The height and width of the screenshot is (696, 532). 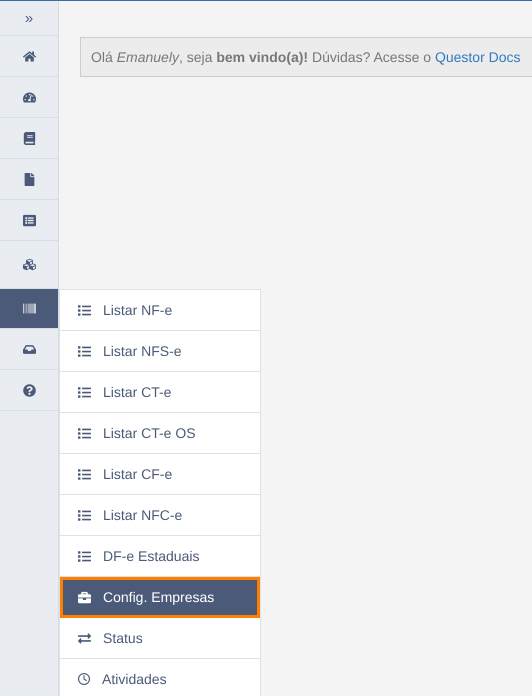 I want to click on file-icon, so click(x=29, y=179).